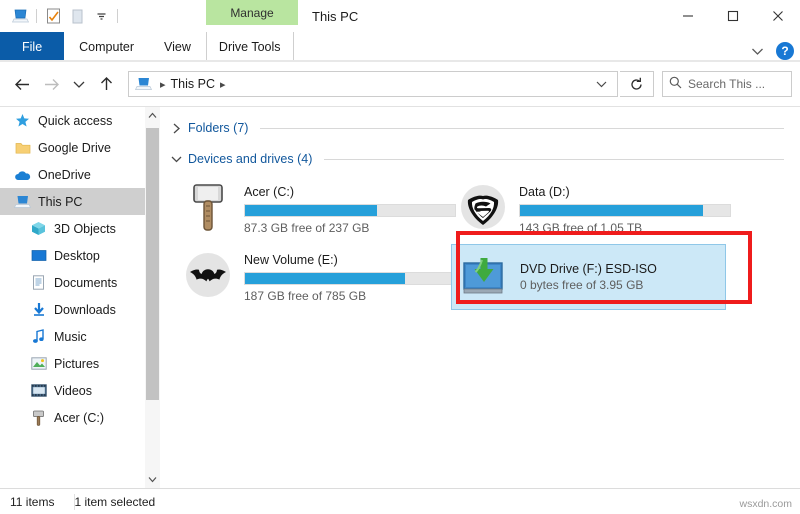  I want to click on close-button, so click(777, 16).